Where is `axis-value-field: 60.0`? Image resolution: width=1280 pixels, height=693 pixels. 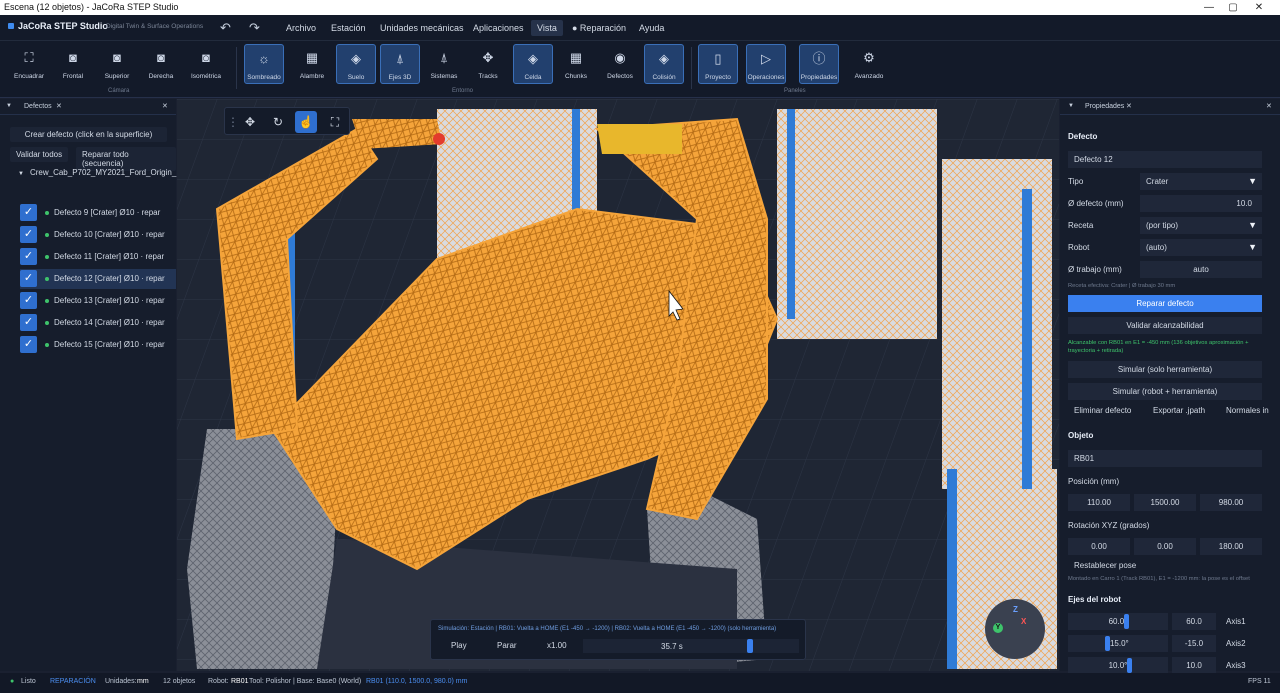
axis-value-field: 60.0 is located at coordinates (1194, 621).